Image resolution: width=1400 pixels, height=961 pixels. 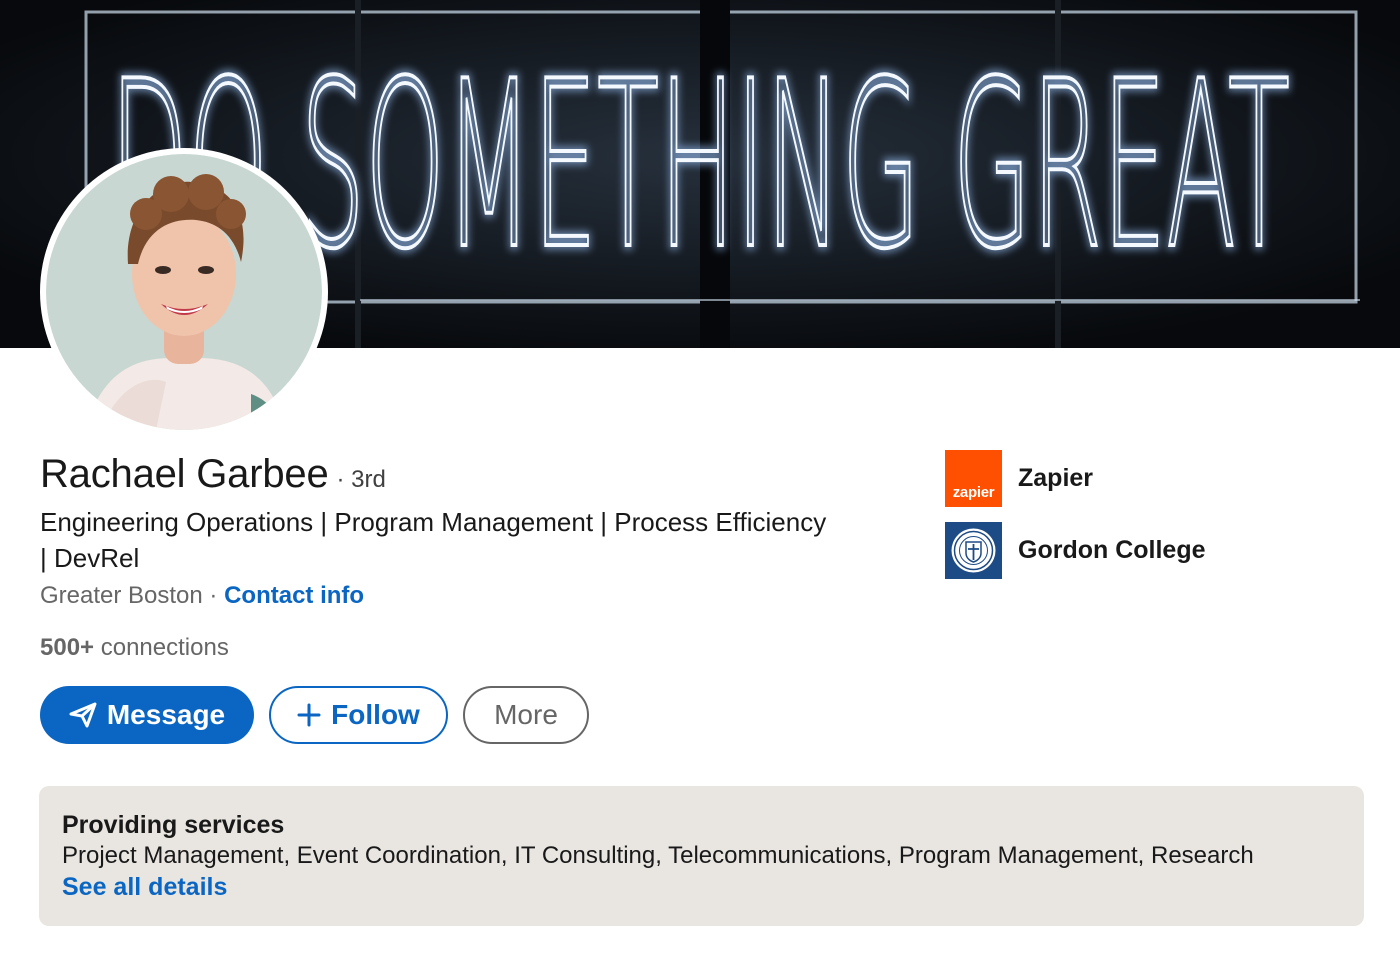 What do you see at coordinates (973, 478) in the screenshot?
I see `zapier-logo: zapier` at bounding box center [973, 478].